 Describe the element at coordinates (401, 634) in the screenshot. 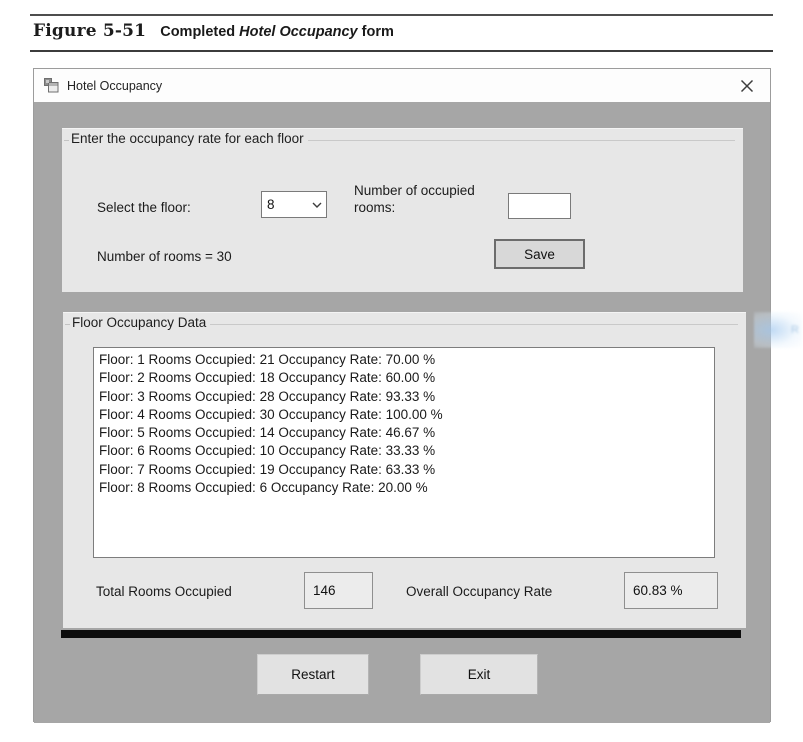

I see `separator-bar` at that location.